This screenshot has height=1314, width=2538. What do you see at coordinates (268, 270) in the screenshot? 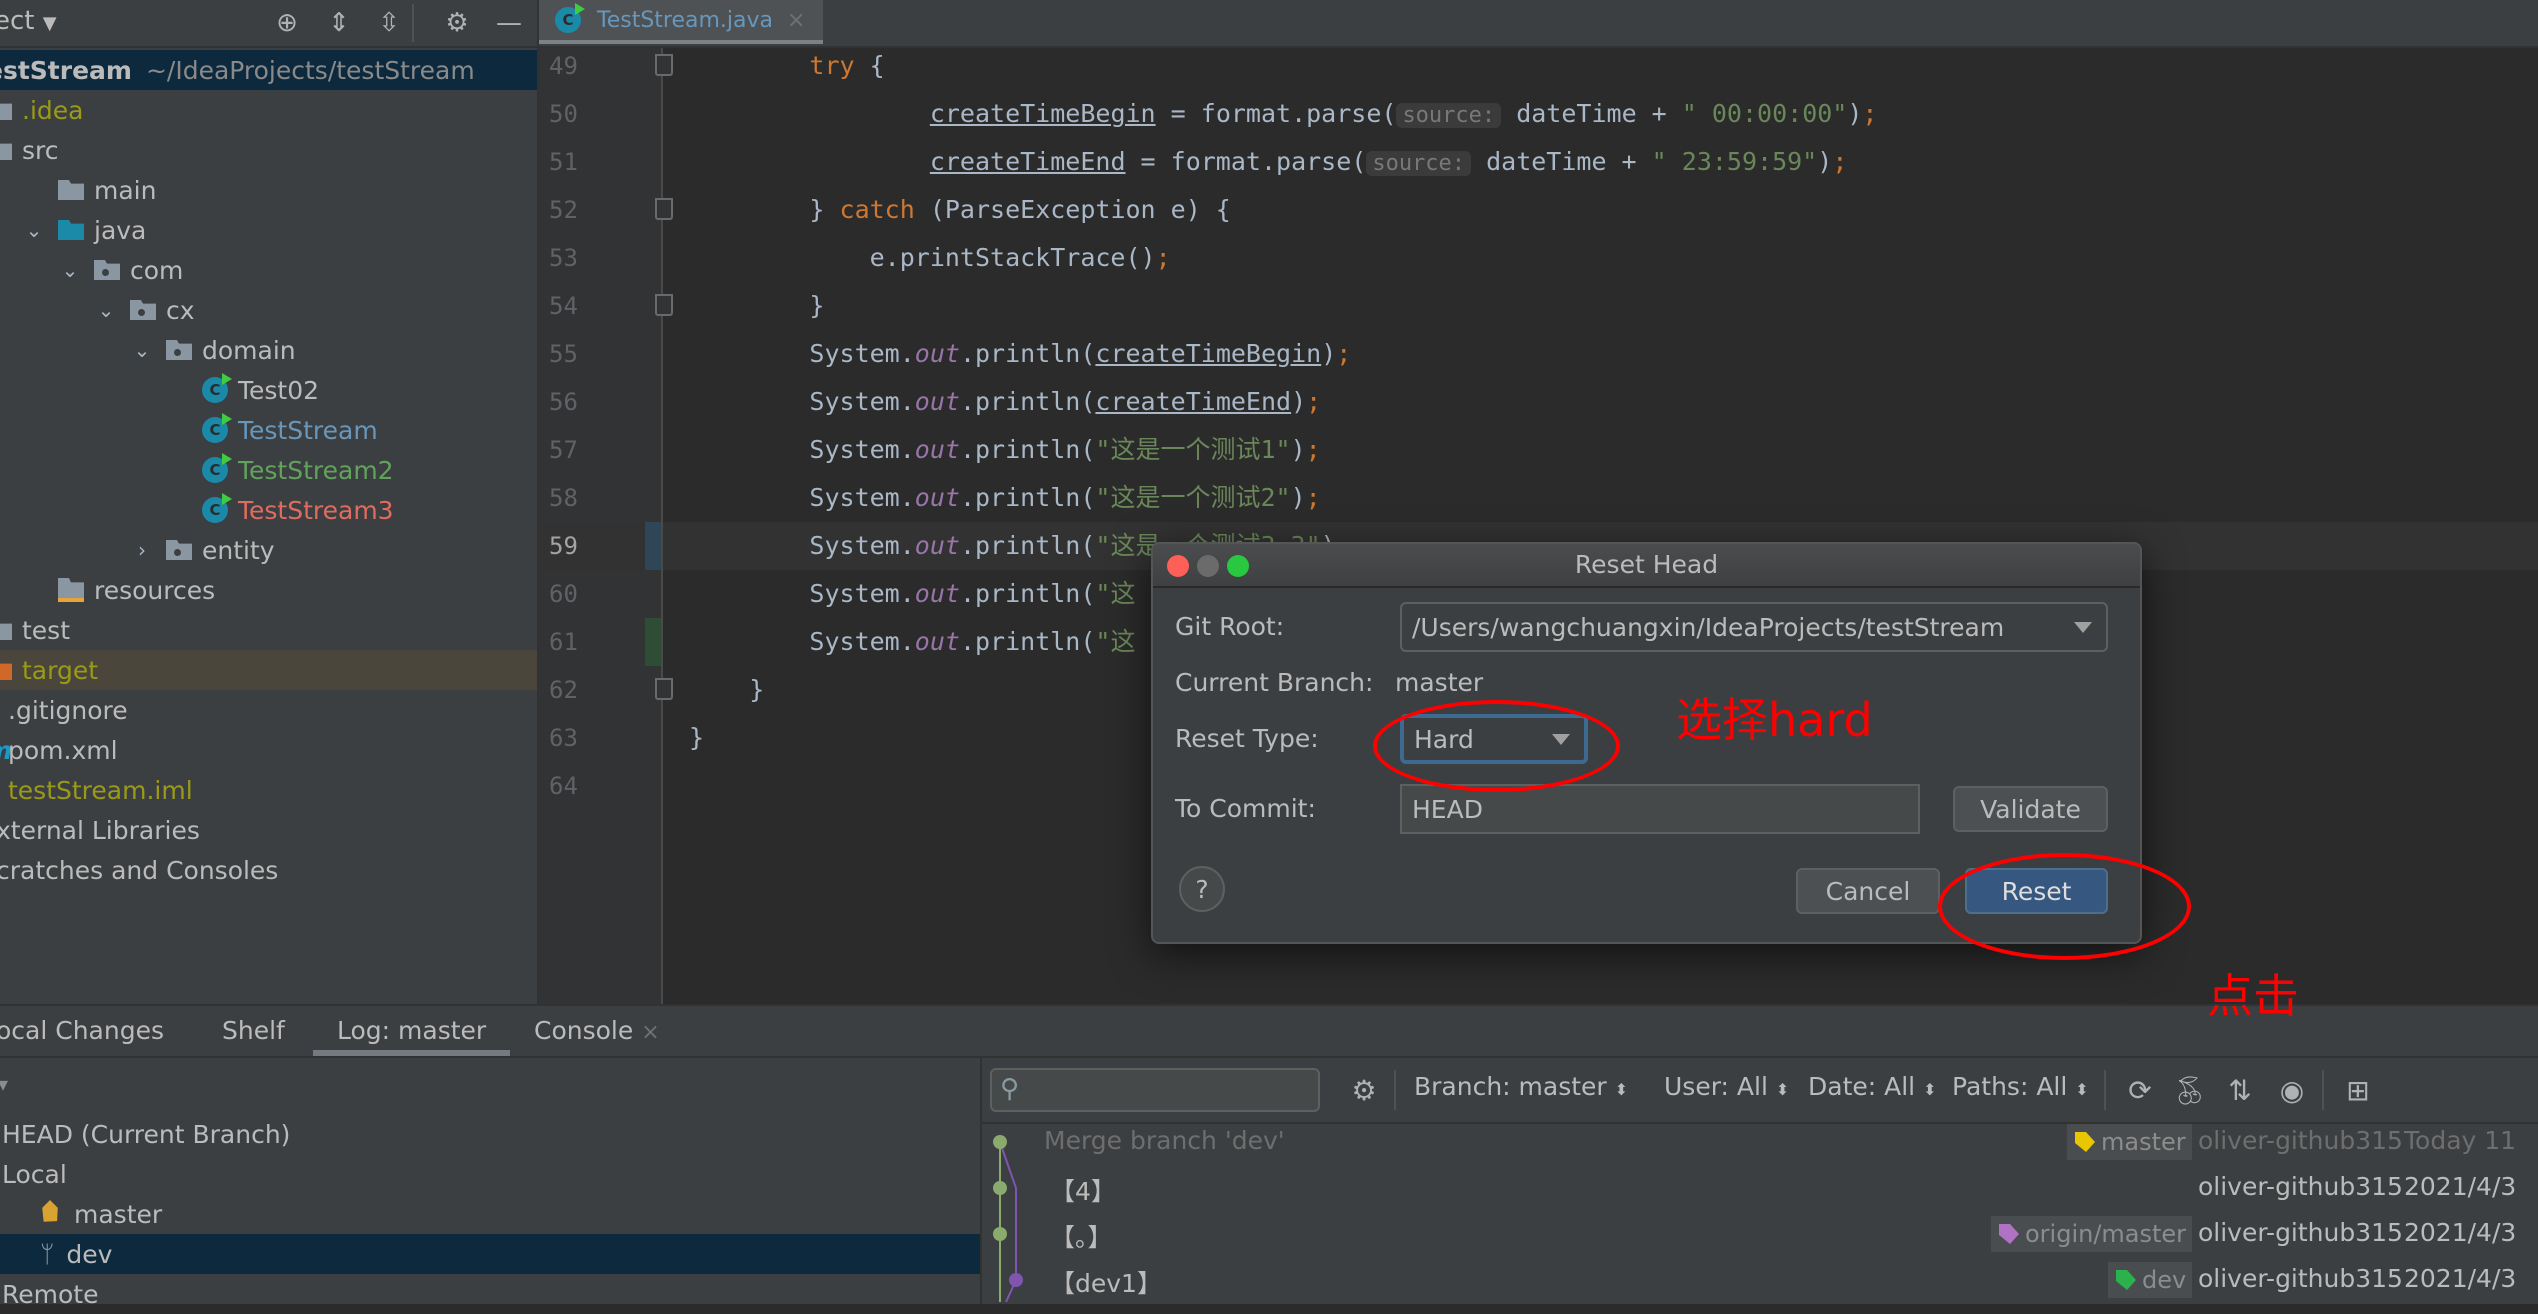
I see `tree-item: ⌄ com` at bounding box center [268, 270].